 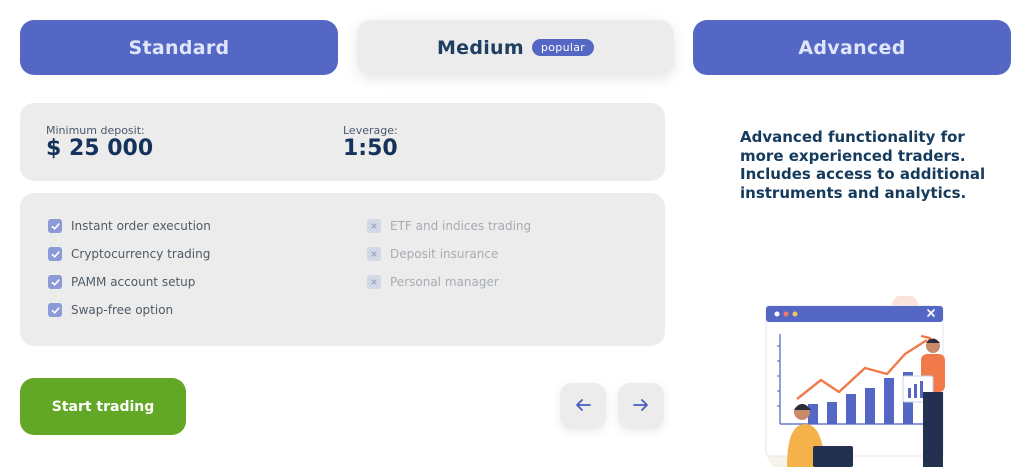 What do you see at coordinates (100, 148) in the screenshot?
I see `min-deposit-value: $ 25 000` at bounding box center [100, 148].